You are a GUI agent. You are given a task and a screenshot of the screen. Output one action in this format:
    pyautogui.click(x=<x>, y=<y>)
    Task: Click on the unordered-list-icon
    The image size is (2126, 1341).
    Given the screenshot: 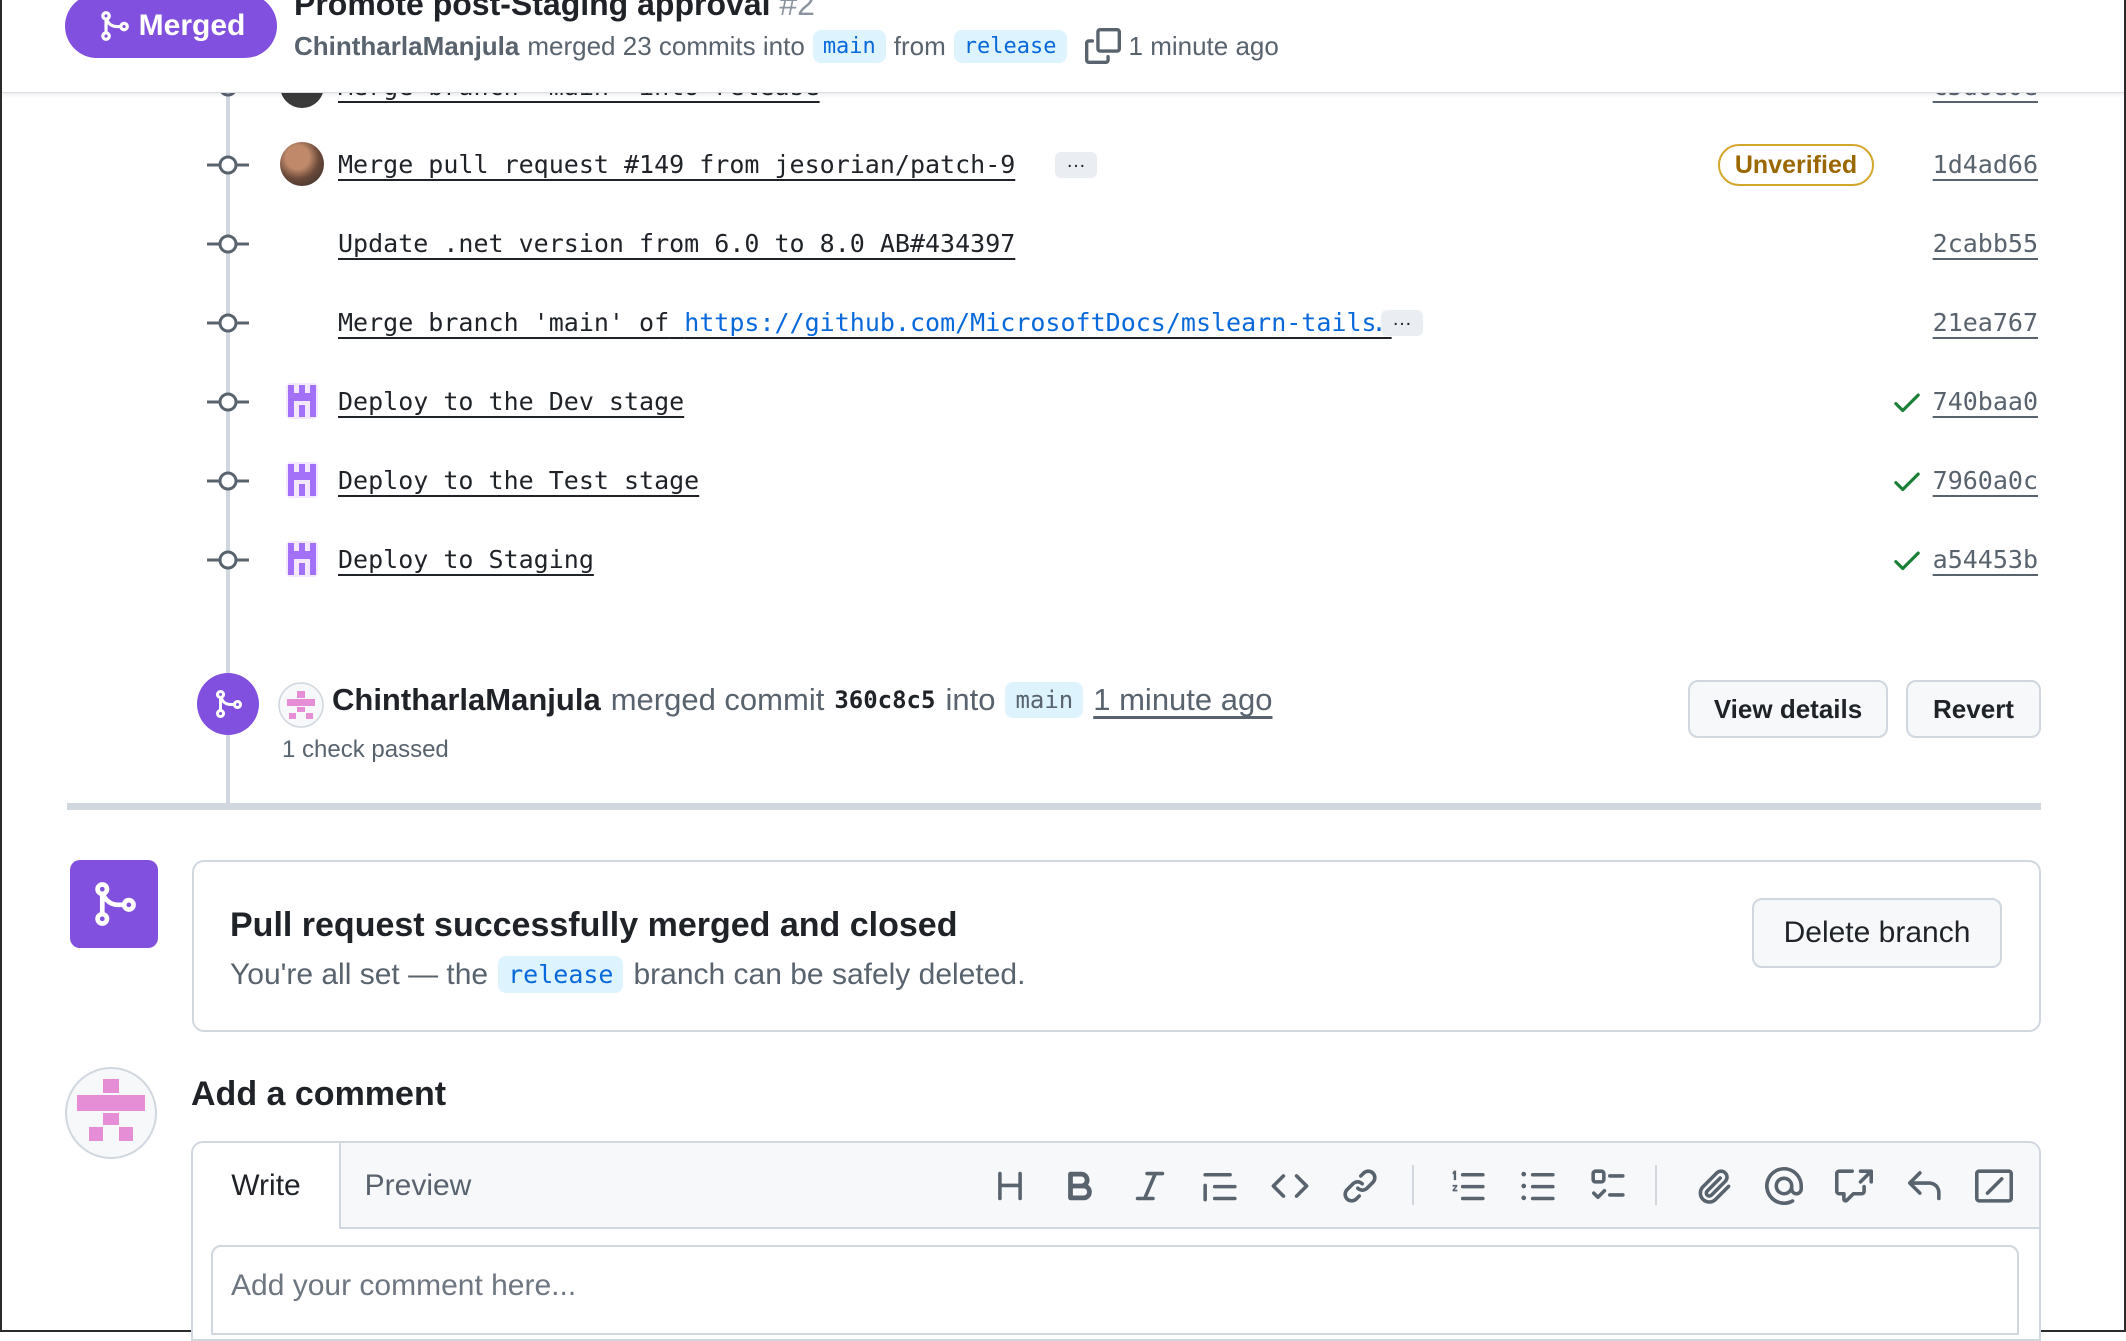 What is the action you would take?
    pyautogui.click(x=1538, y=1186)
    